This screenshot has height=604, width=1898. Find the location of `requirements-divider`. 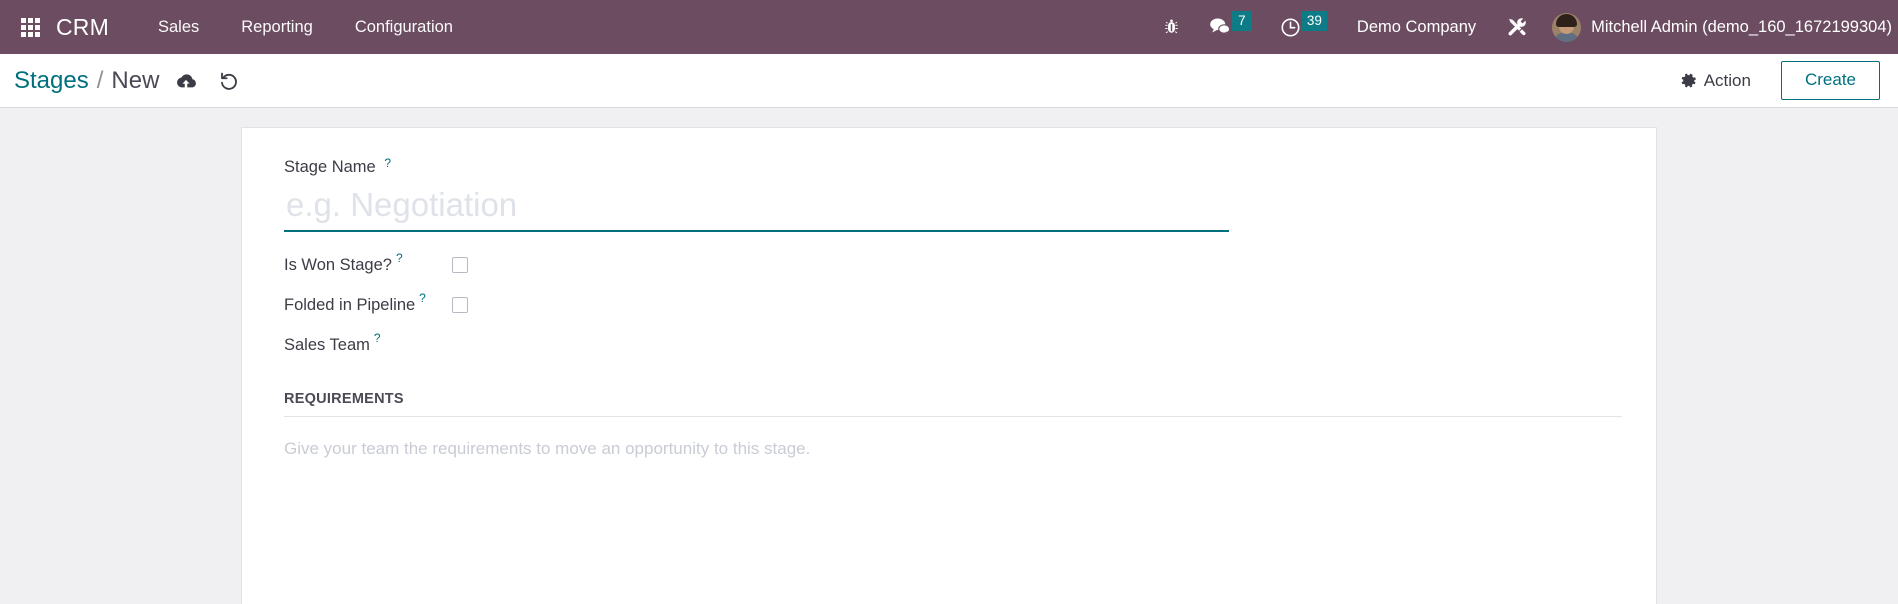

requirements-divider is located at coordinates (953, 416).